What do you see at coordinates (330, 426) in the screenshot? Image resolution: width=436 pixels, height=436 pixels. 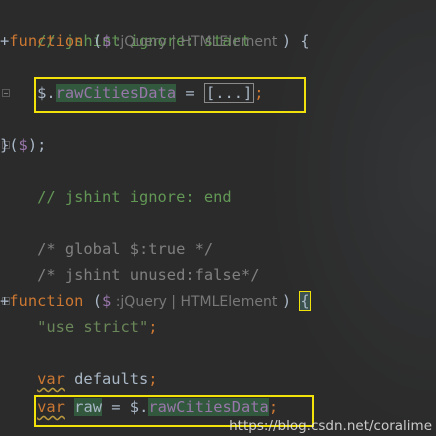 I see `watermark: https://blog.csdn.net/coralime` at bounding box center [330, 426].